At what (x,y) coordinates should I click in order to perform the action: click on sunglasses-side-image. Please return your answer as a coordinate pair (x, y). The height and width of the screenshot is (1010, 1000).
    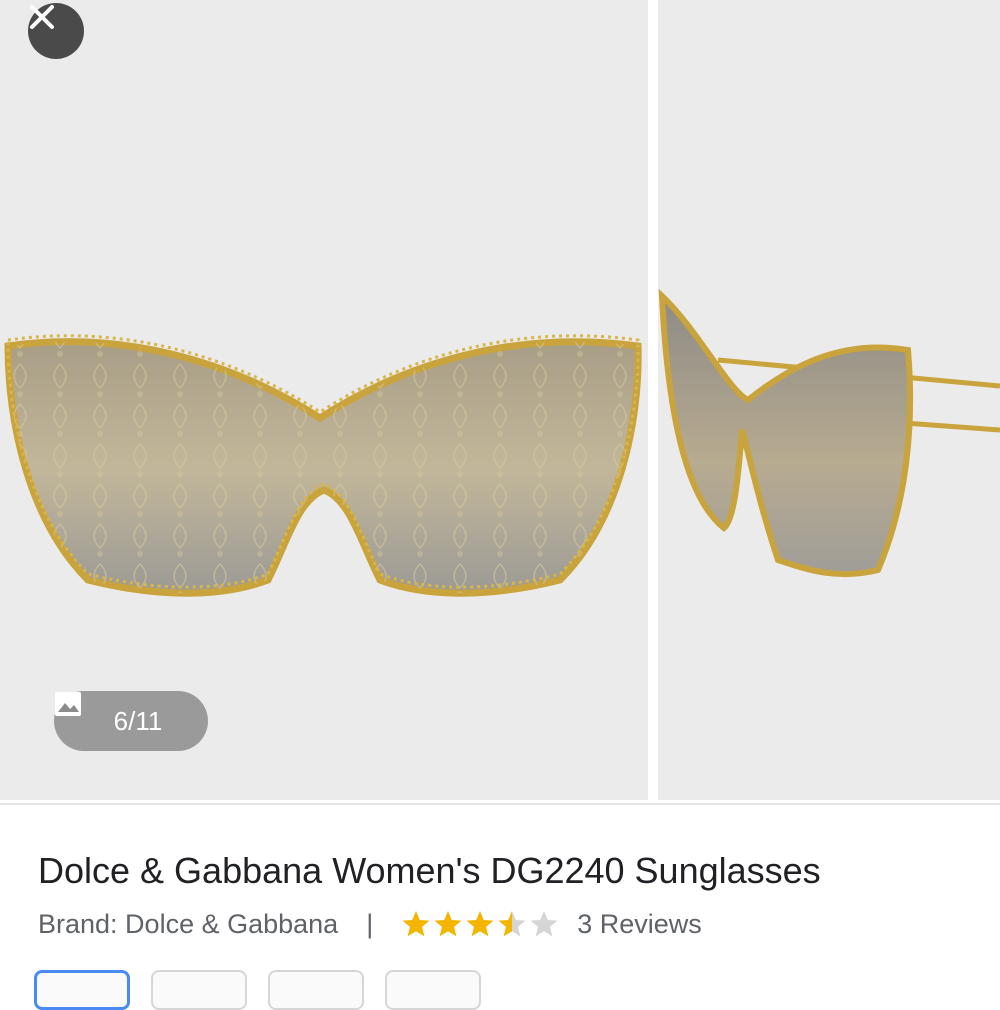
    Looking at the image, I should click on (829, 433).